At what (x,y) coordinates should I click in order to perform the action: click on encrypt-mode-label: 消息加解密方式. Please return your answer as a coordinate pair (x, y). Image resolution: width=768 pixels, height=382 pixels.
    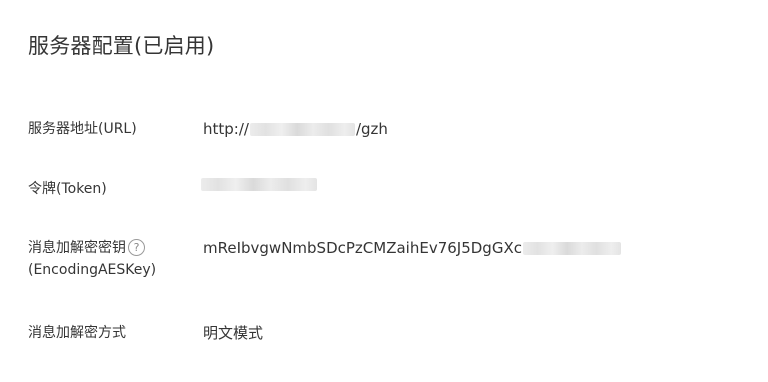
    Looking at the image, I should click on (113, 333).